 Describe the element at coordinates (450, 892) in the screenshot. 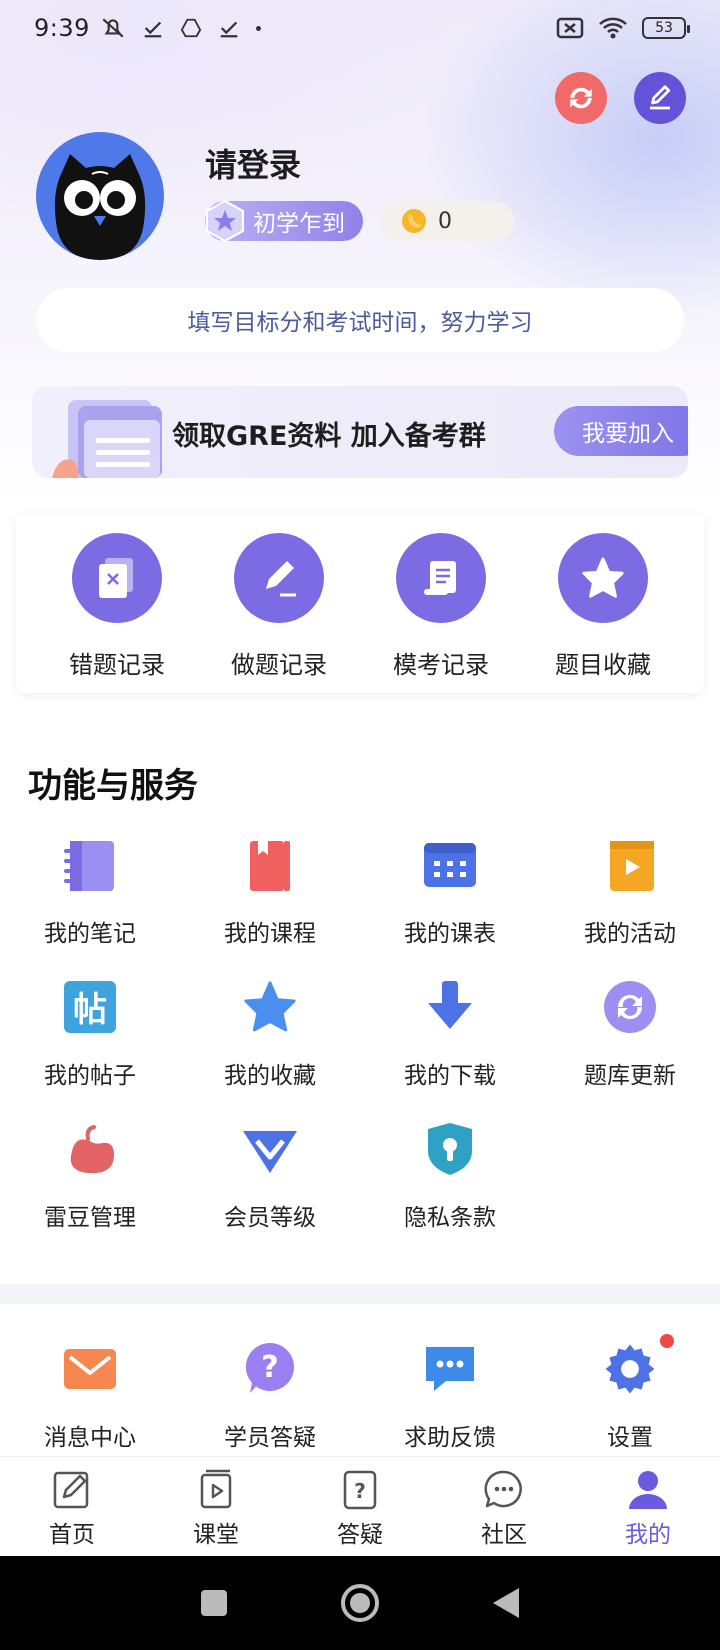

I see `service-schedule: 我的课表` at that location.